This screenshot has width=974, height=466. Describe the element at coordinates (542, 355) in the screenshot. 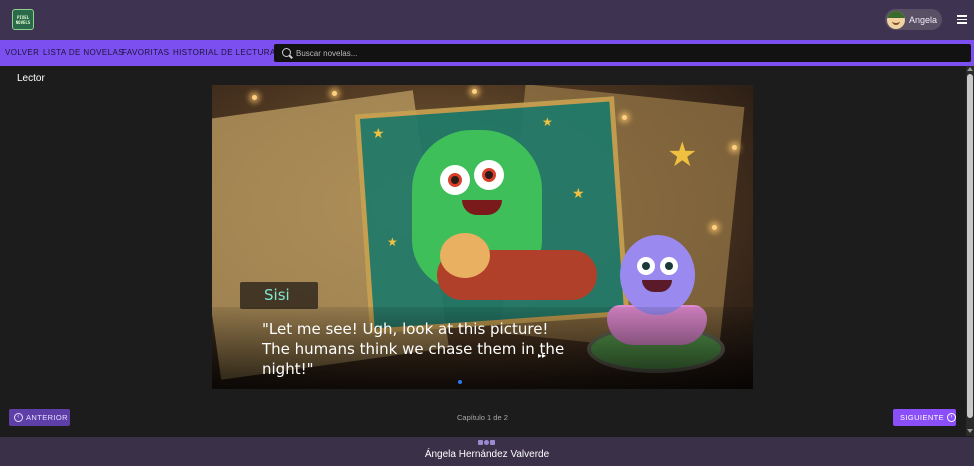

I see `continue-indicator-icon: ▸▸` at that location.